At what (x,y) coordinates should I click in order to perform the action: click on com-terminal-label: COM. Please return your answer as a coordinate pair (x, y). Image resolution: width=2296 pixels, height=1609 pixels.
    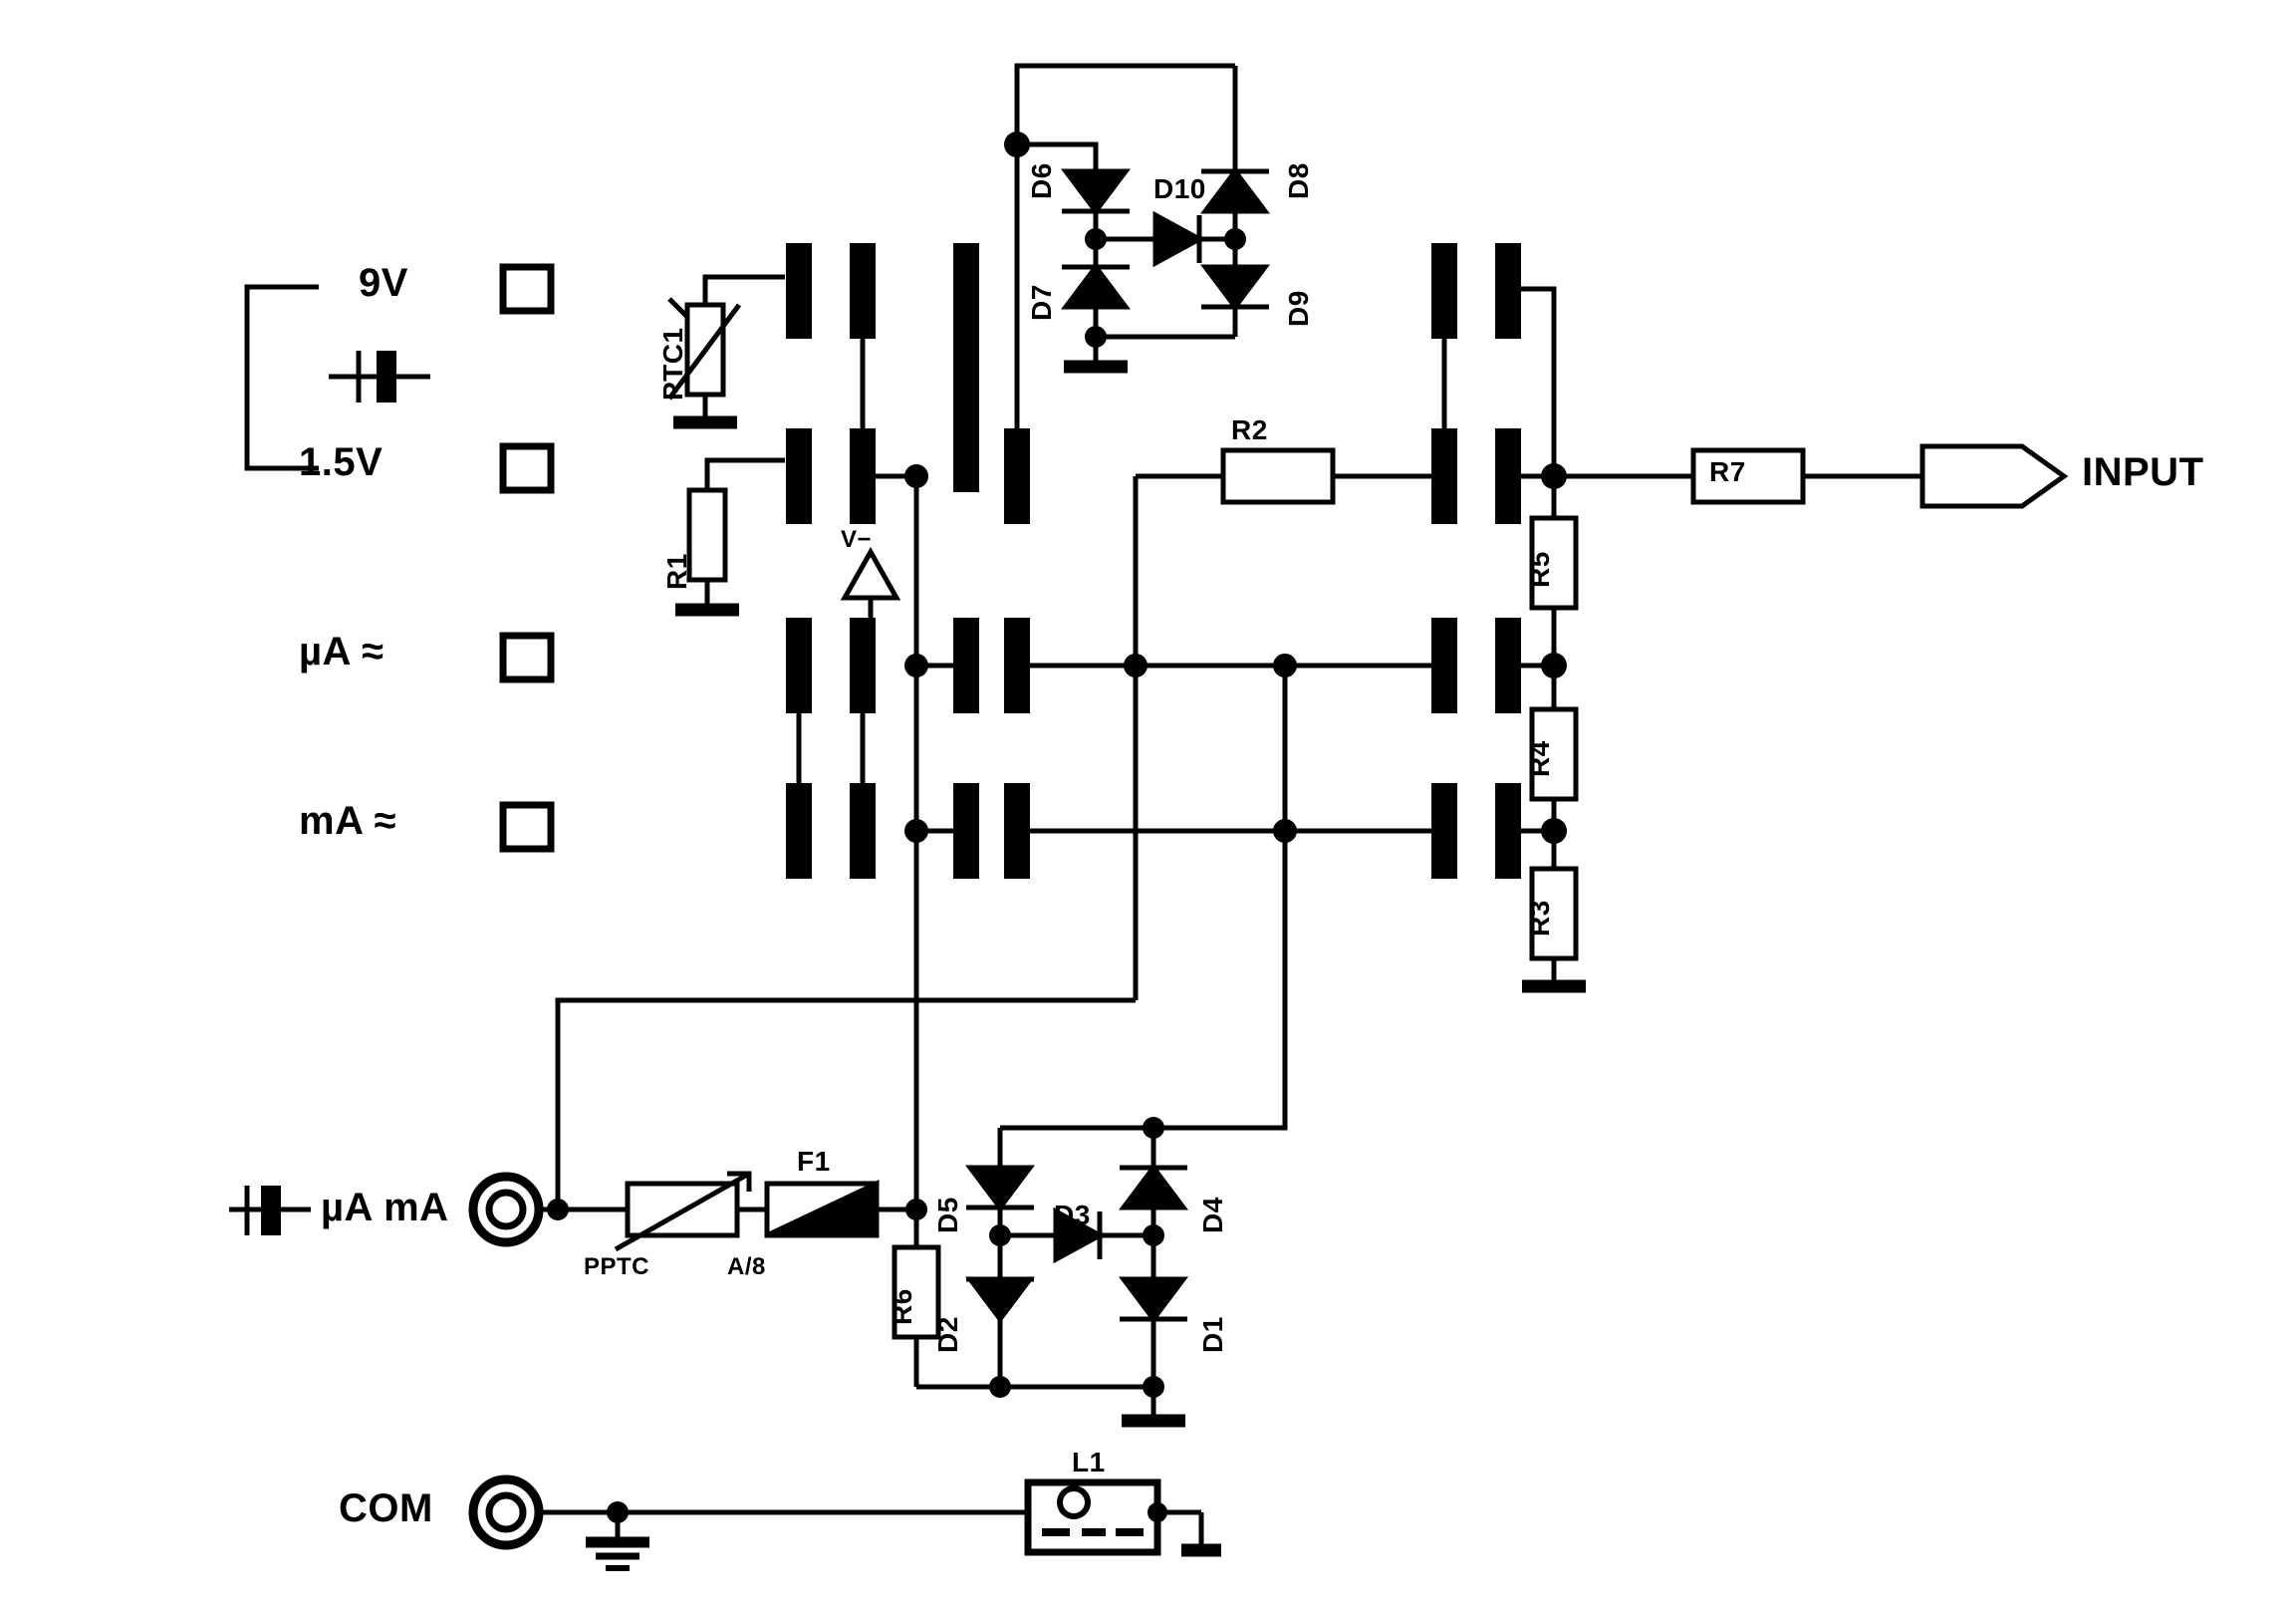
    Looking at the image, I should click on (386, 1508).